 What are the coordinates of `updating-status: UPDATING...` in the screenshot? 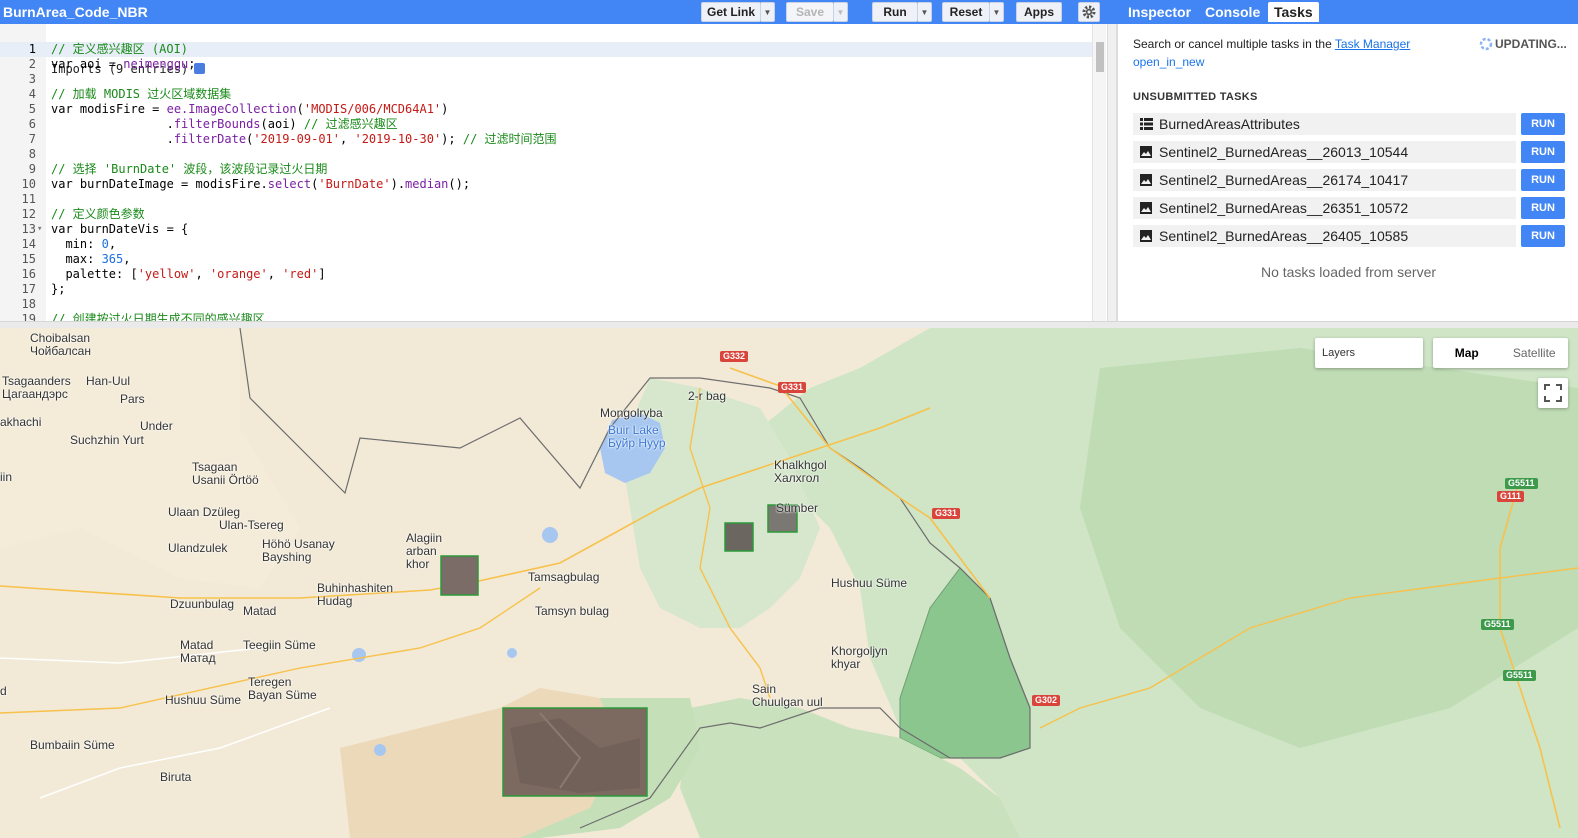 It's located at (1523, 44).